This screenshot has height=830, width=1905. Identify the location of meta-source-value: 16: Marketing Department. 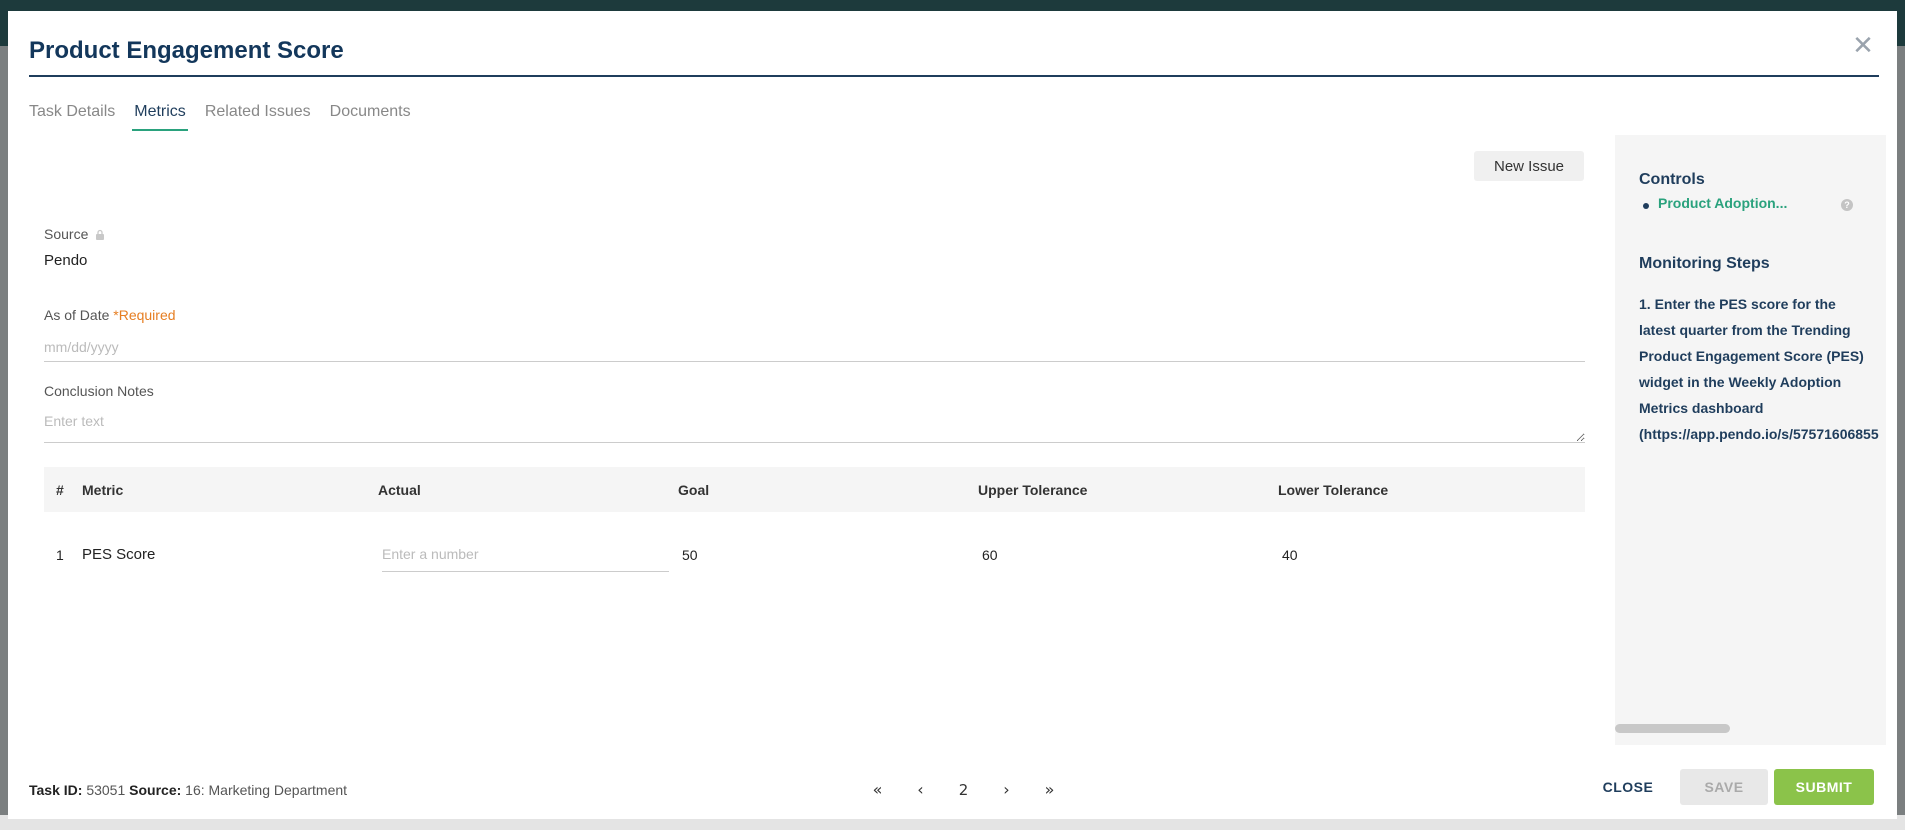
(266, 790).